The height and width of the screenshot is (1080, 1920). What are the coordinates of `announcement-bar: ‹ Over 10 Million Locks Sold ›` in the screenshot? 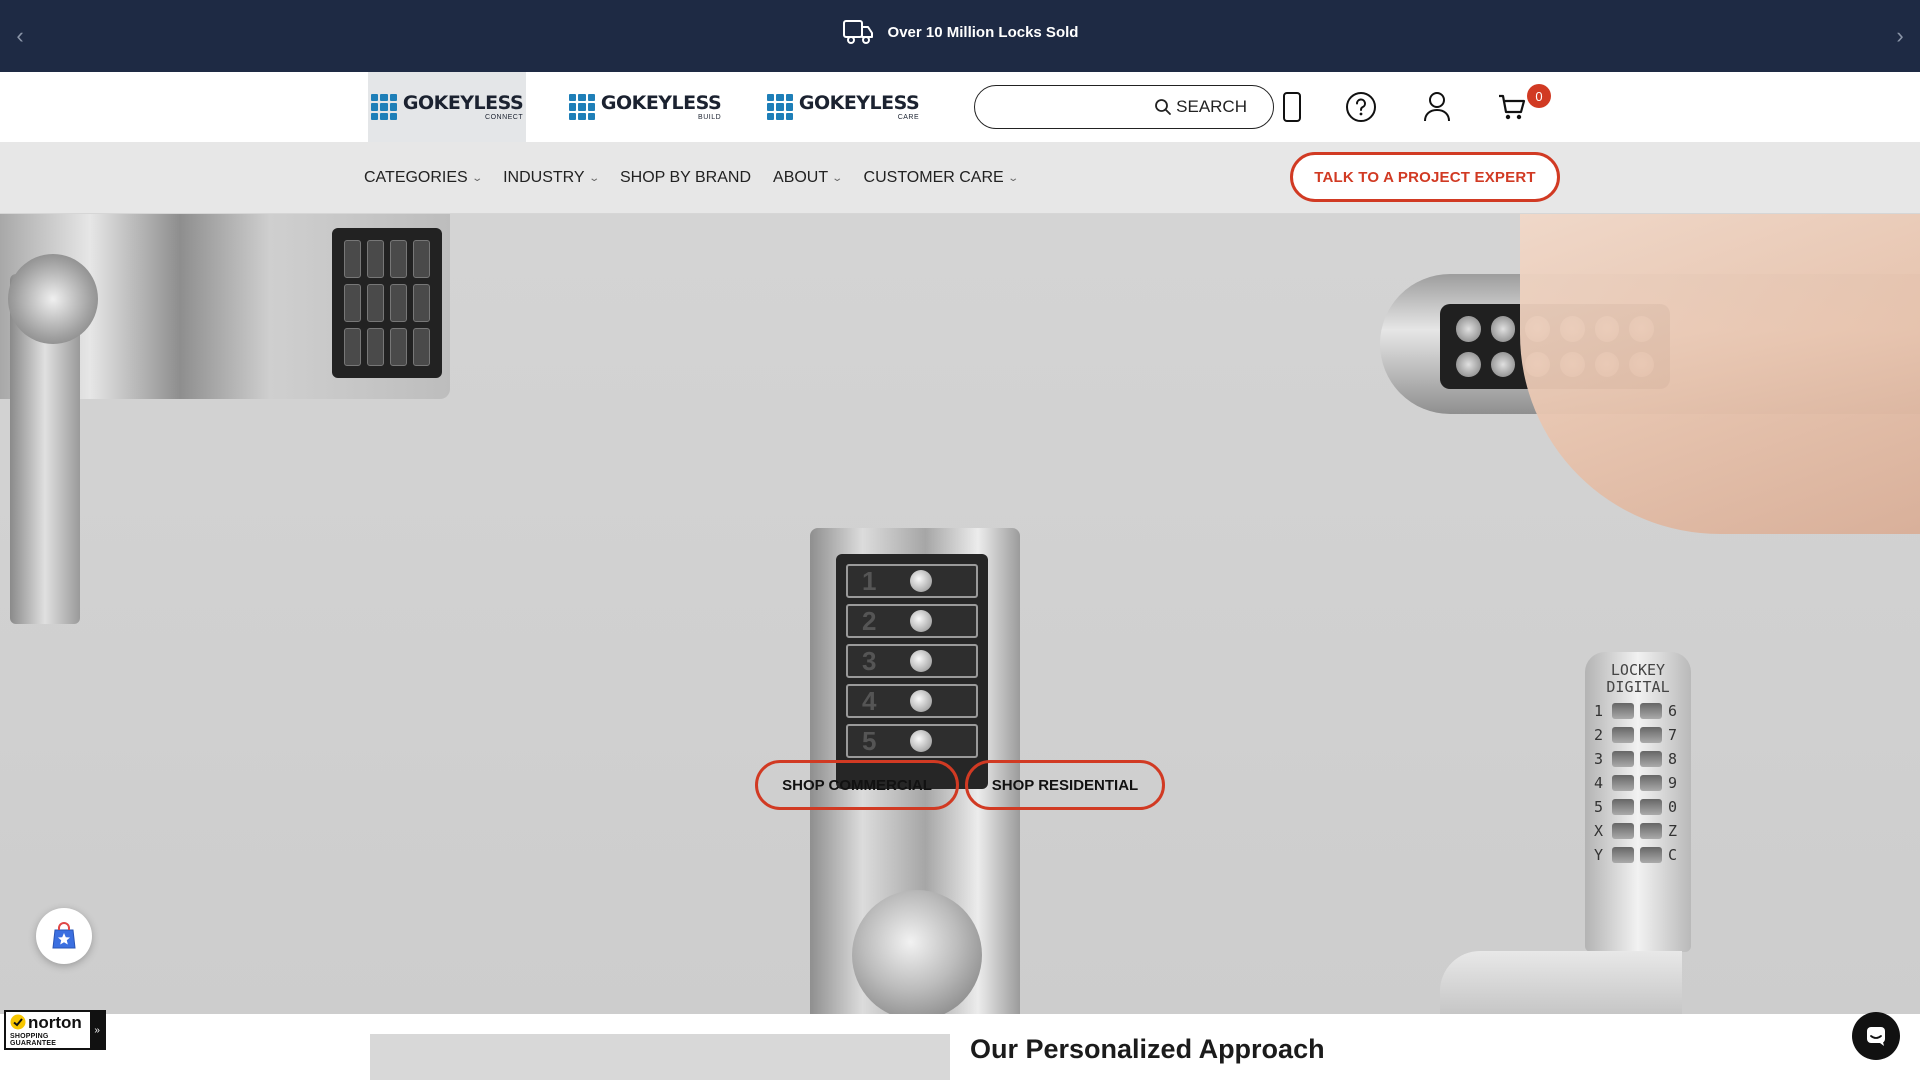 It's located at (960, 36).